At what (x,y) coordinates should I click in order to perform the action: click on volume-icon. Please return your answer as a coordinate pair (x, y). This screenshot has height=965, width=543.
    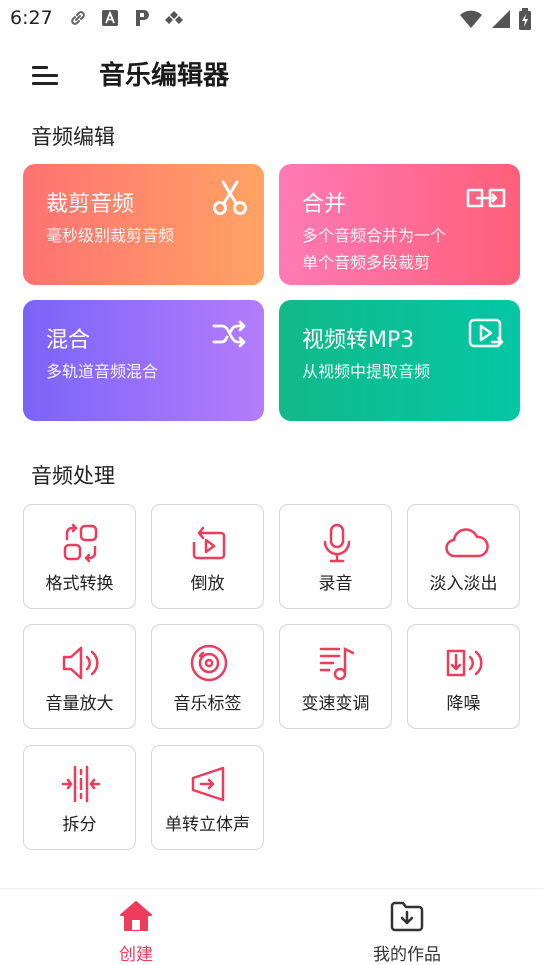
    Looking at the image, I should click on (81, 663).